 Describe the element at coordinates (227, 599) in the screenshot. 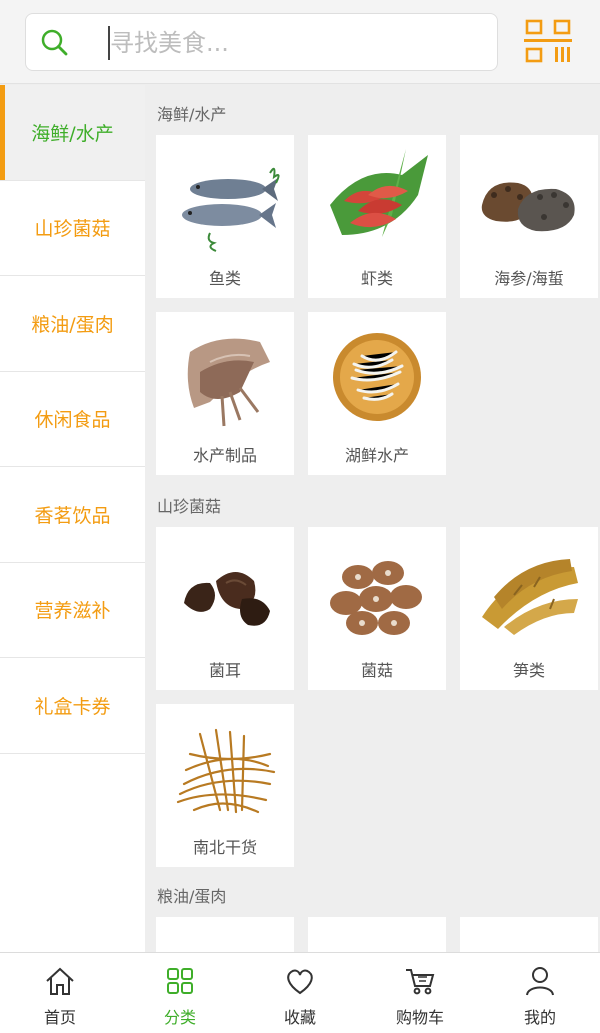

I see `fungus-image` at that location.